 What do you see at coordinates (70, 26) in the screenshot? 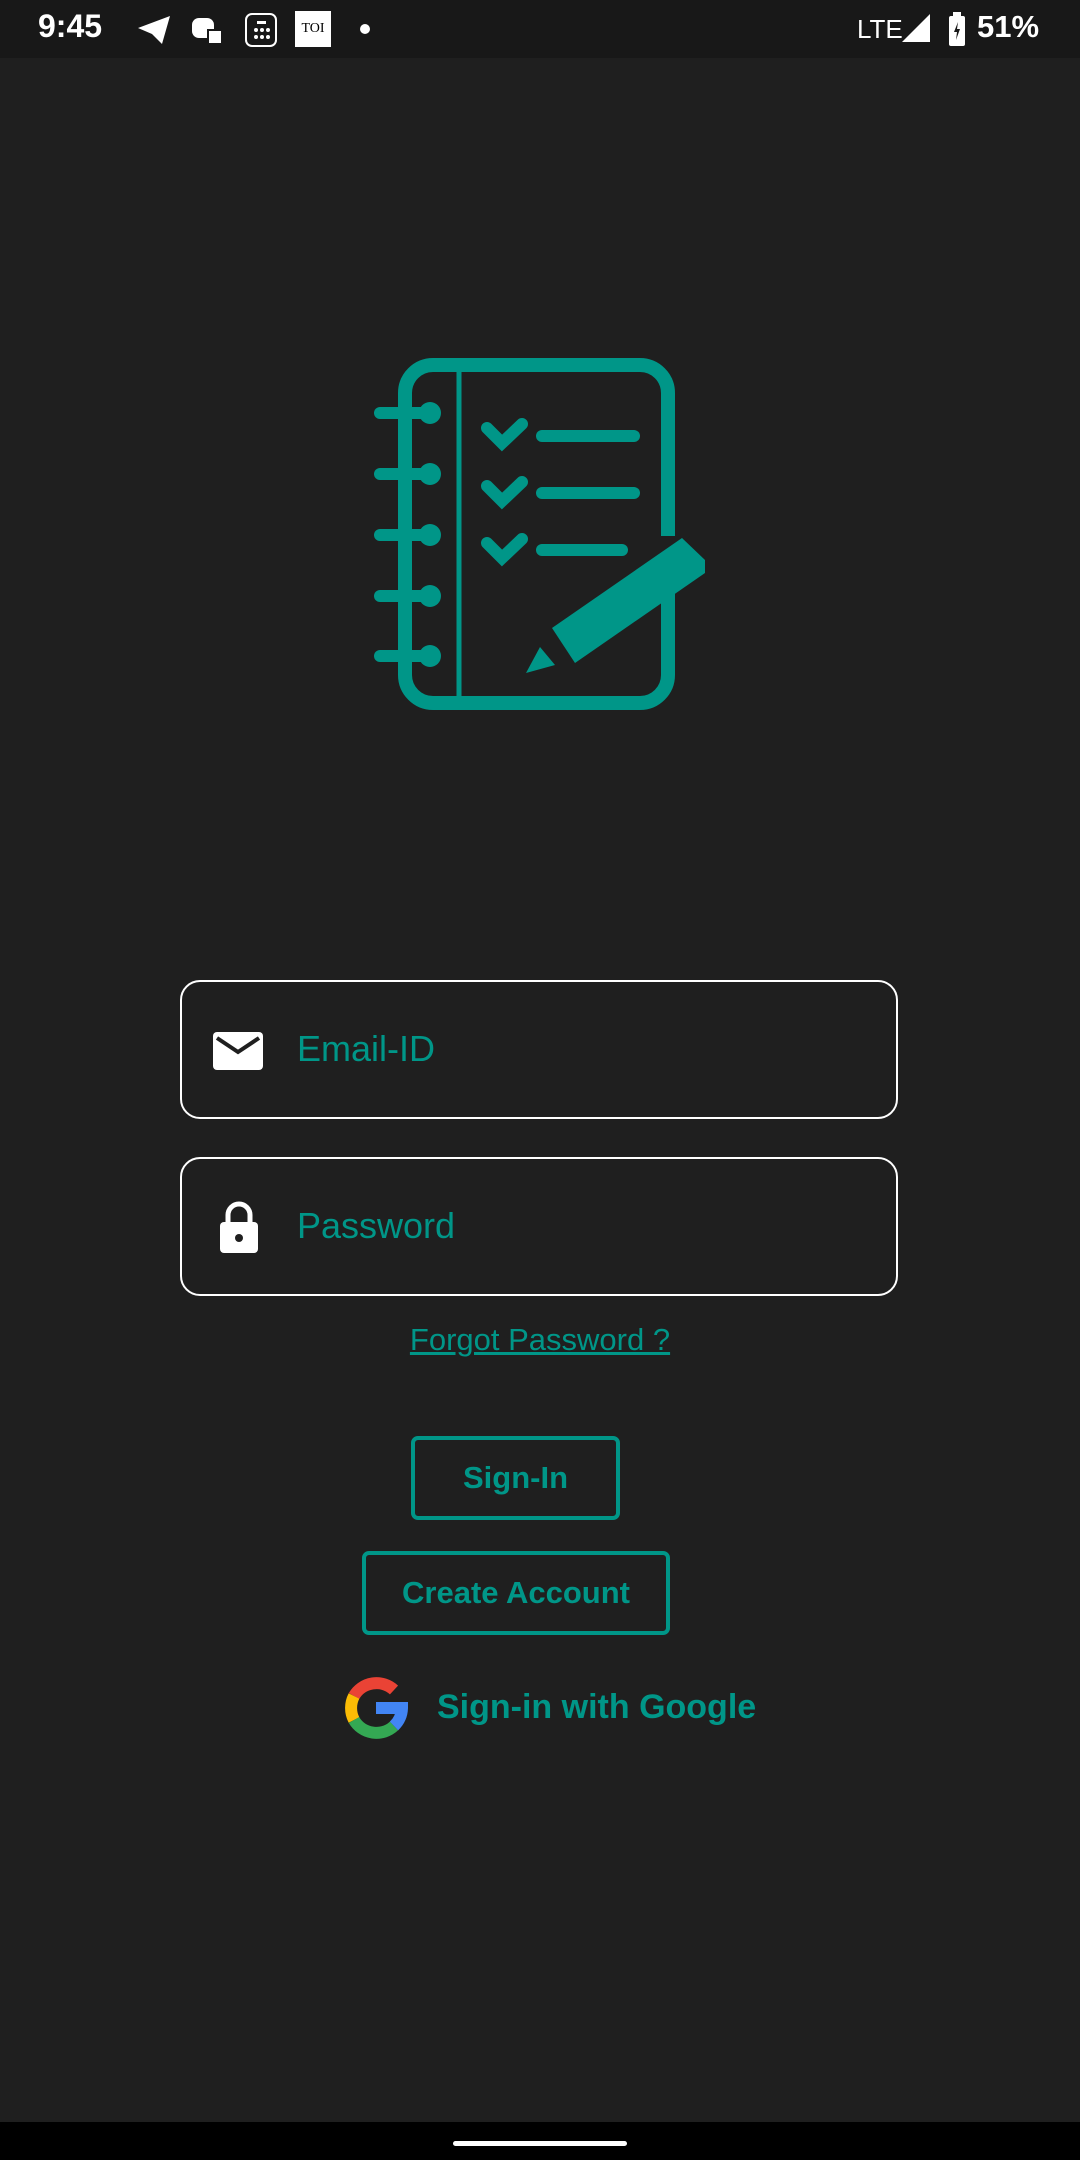
I see `clock: 9:45` at bounding box center [70, 26].